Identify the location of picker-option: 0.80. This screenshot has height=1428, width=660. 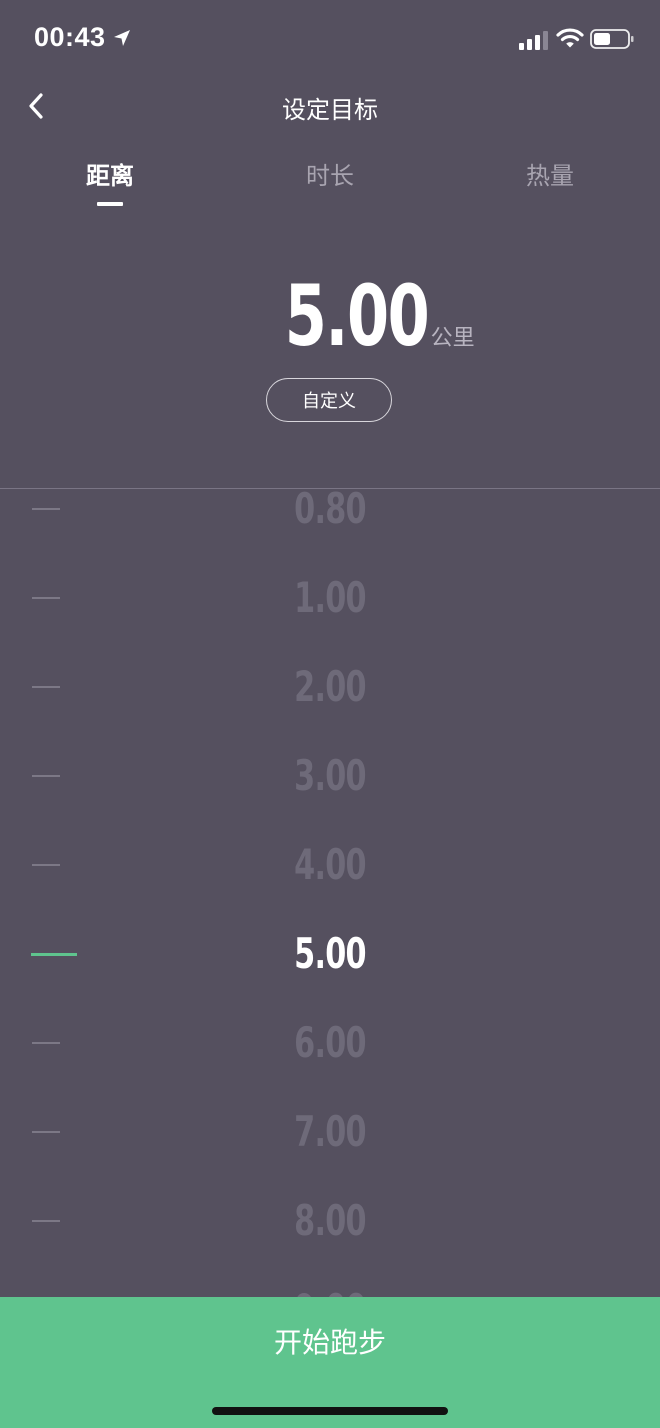
(330, 521).